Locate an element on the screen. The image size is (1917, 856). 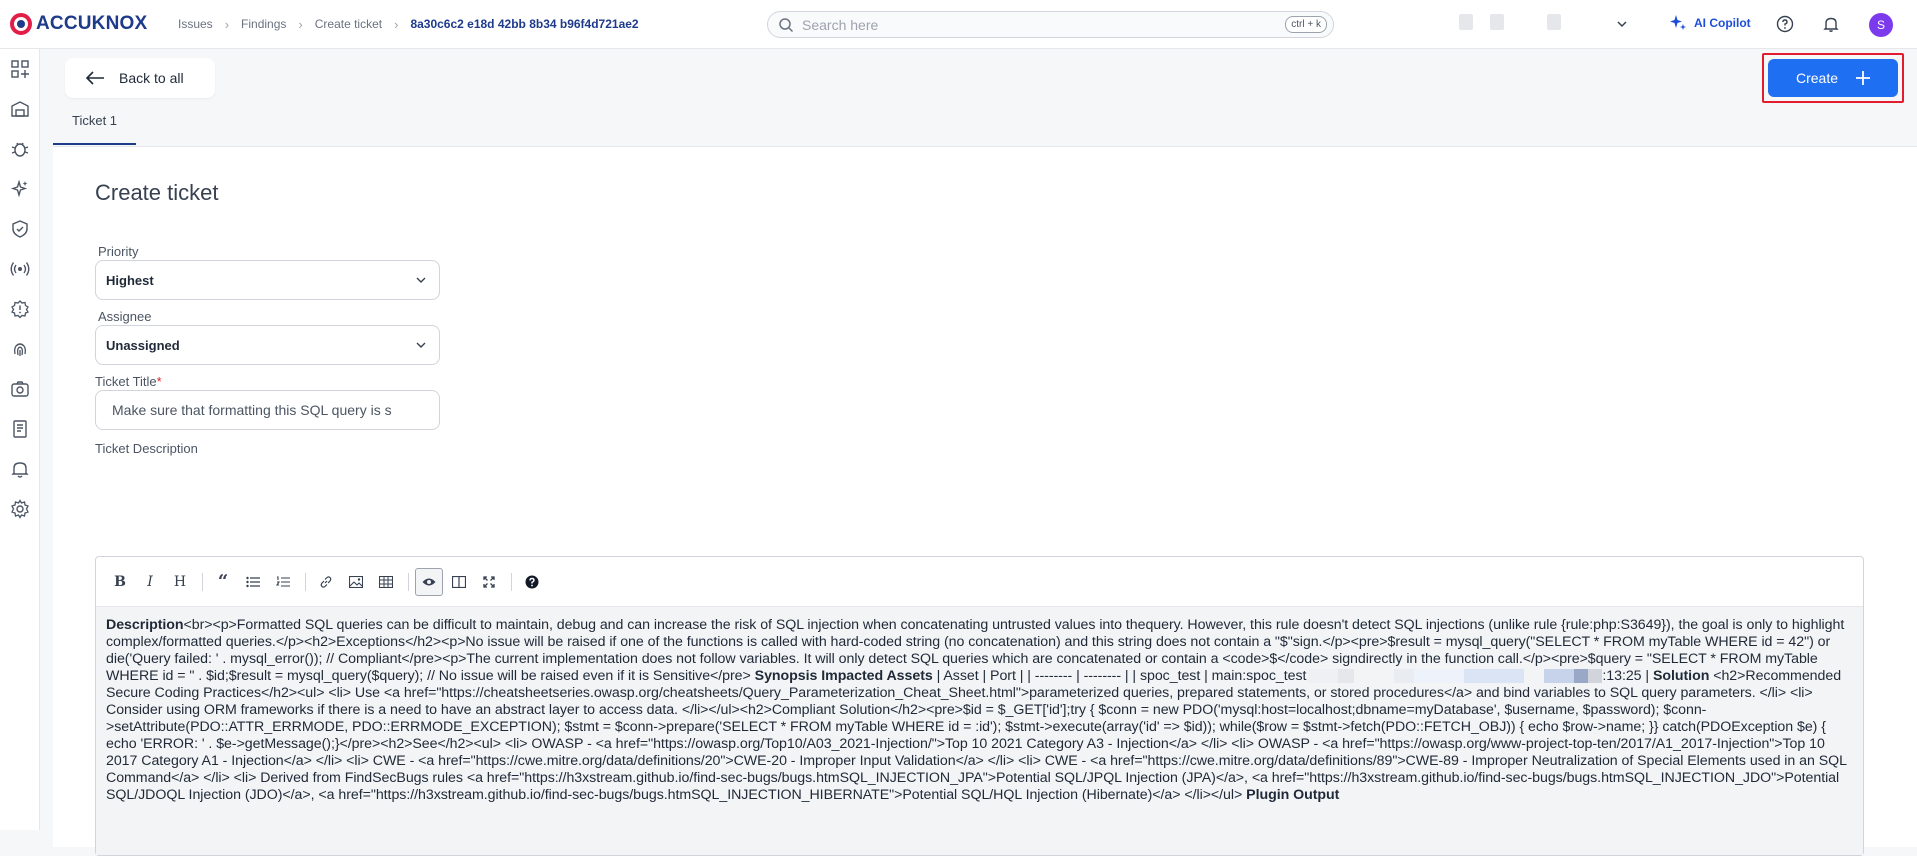
quote-icon: “ is located at coordinates (223, 582).